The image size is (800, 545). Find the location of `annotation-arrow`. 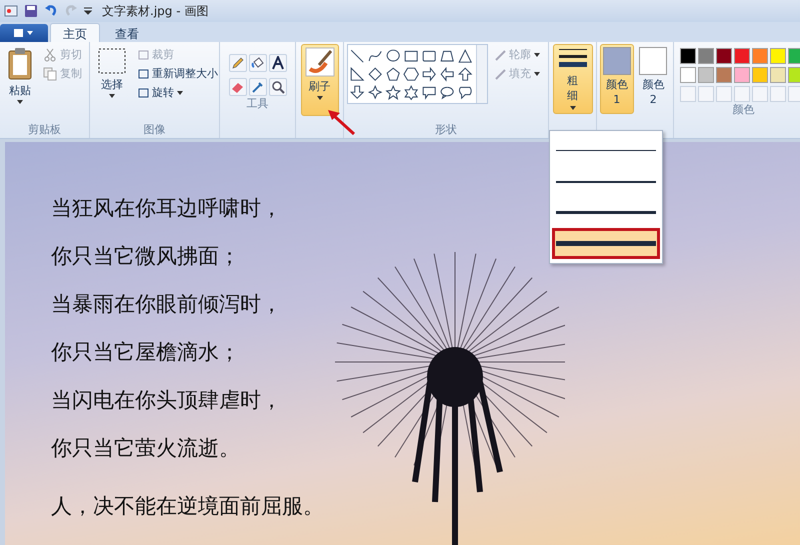

annotation-arrow is located at coordinates (341, 122).